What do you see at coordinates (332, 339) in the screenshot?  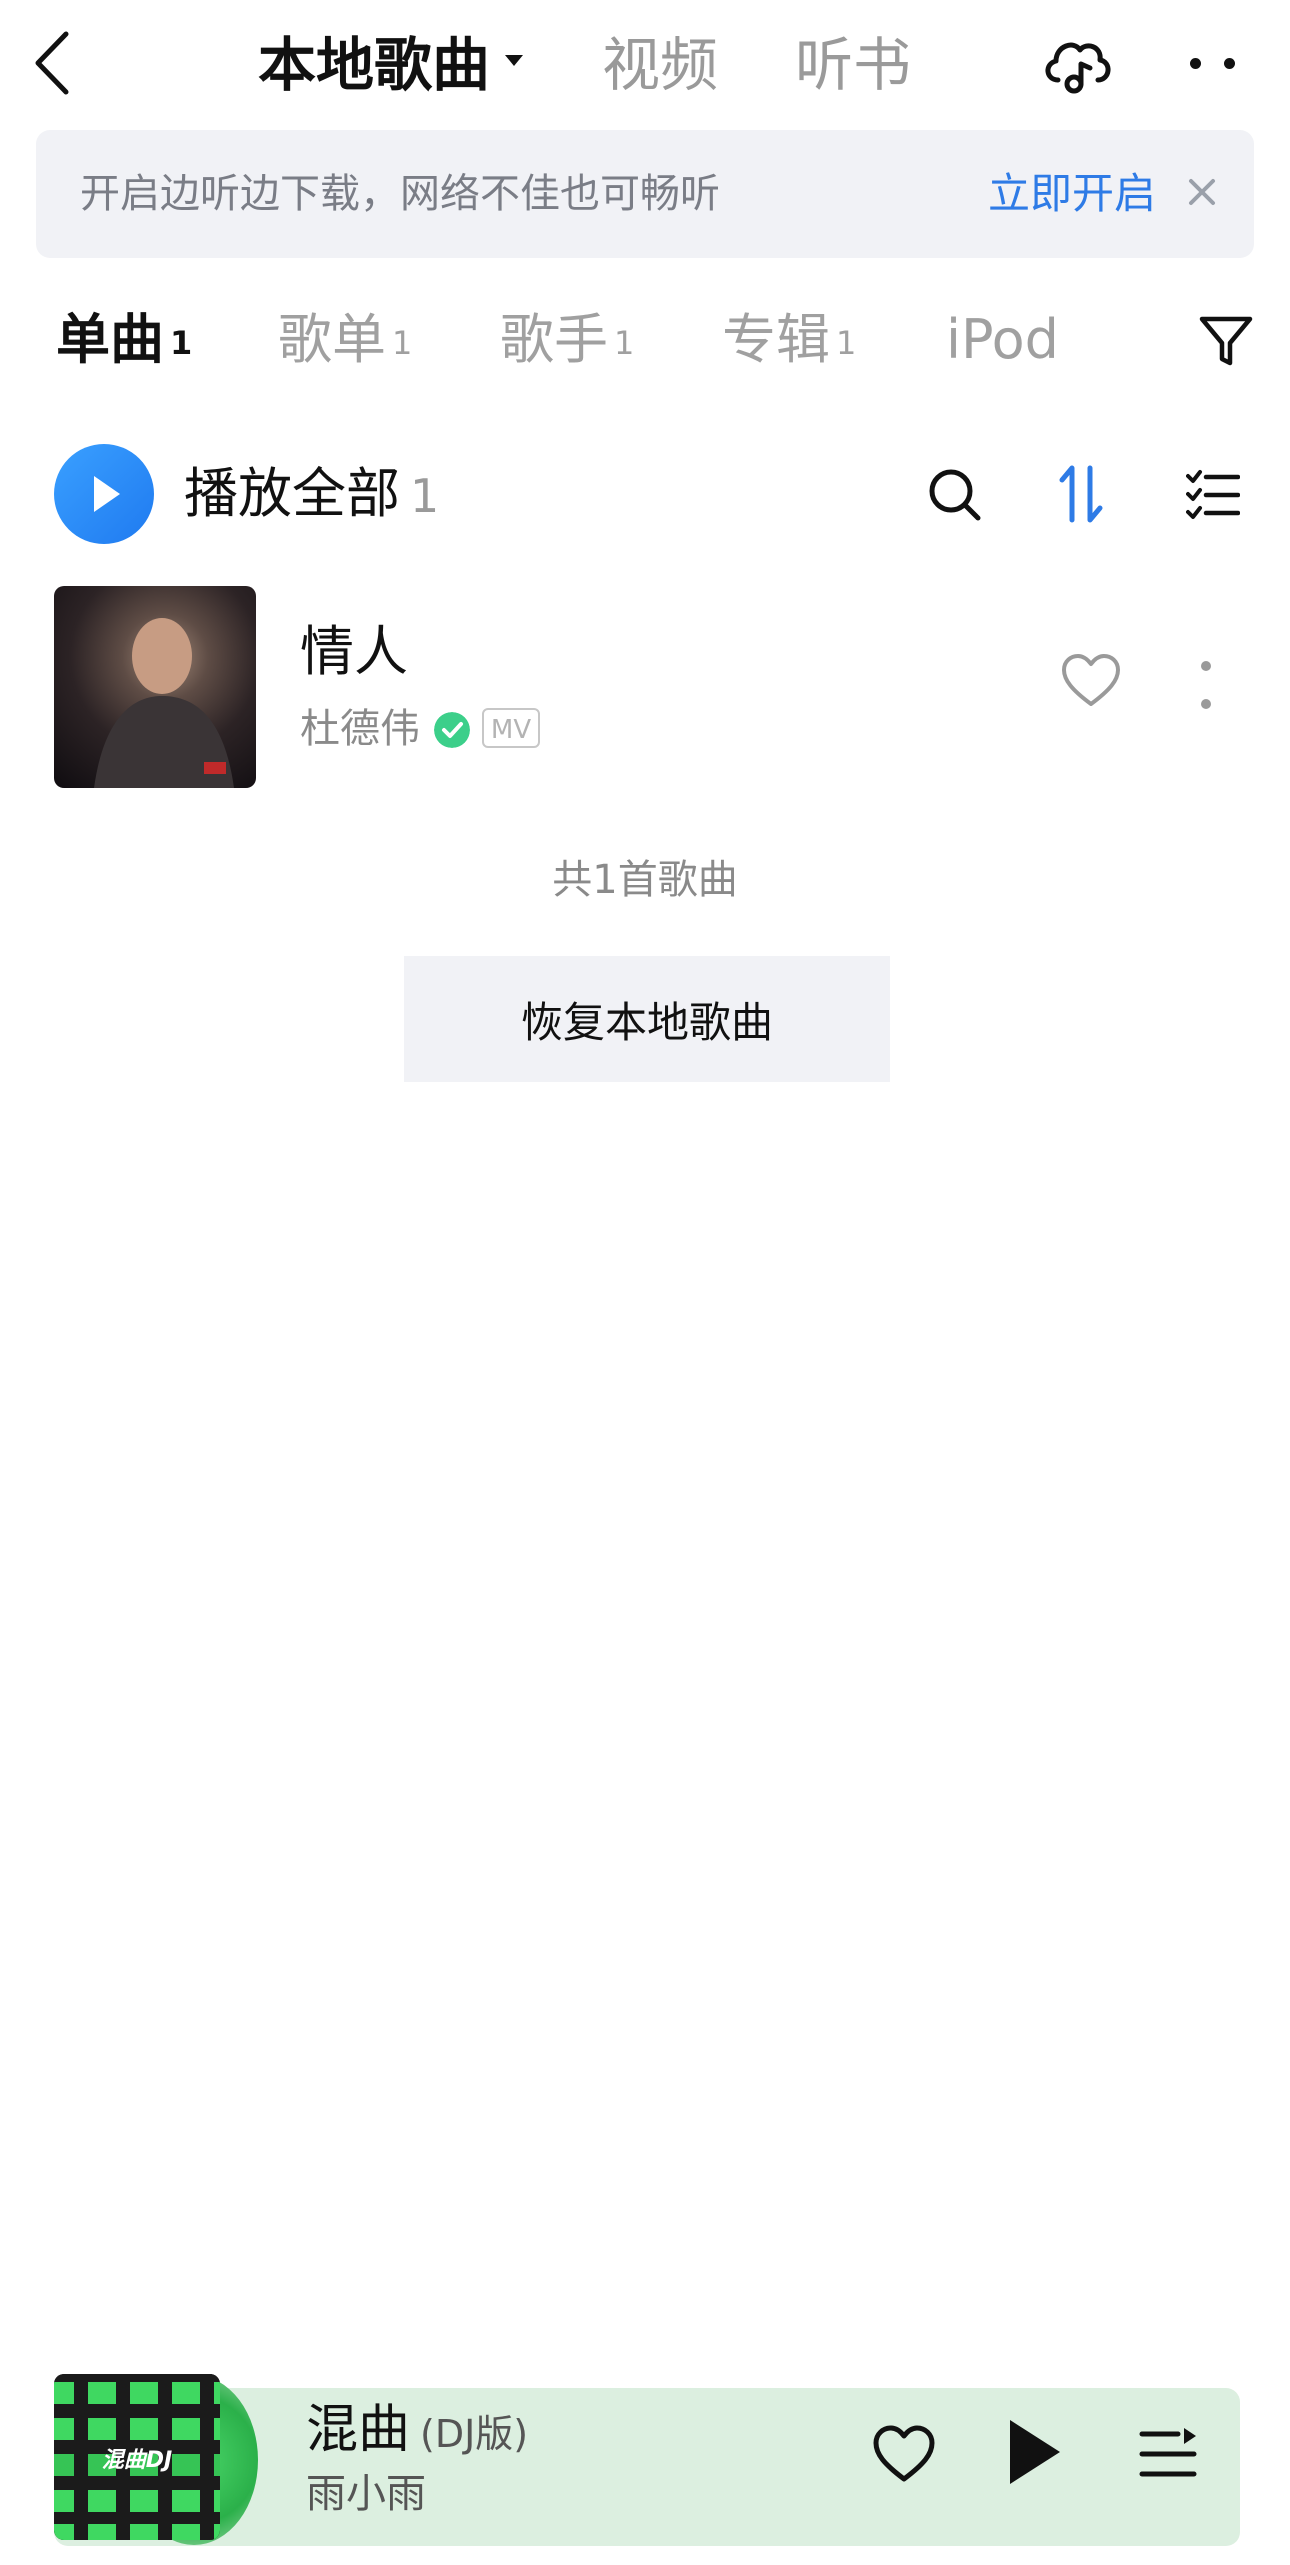 I see `tab-label: 歌单` at bounding box center [332, 339].